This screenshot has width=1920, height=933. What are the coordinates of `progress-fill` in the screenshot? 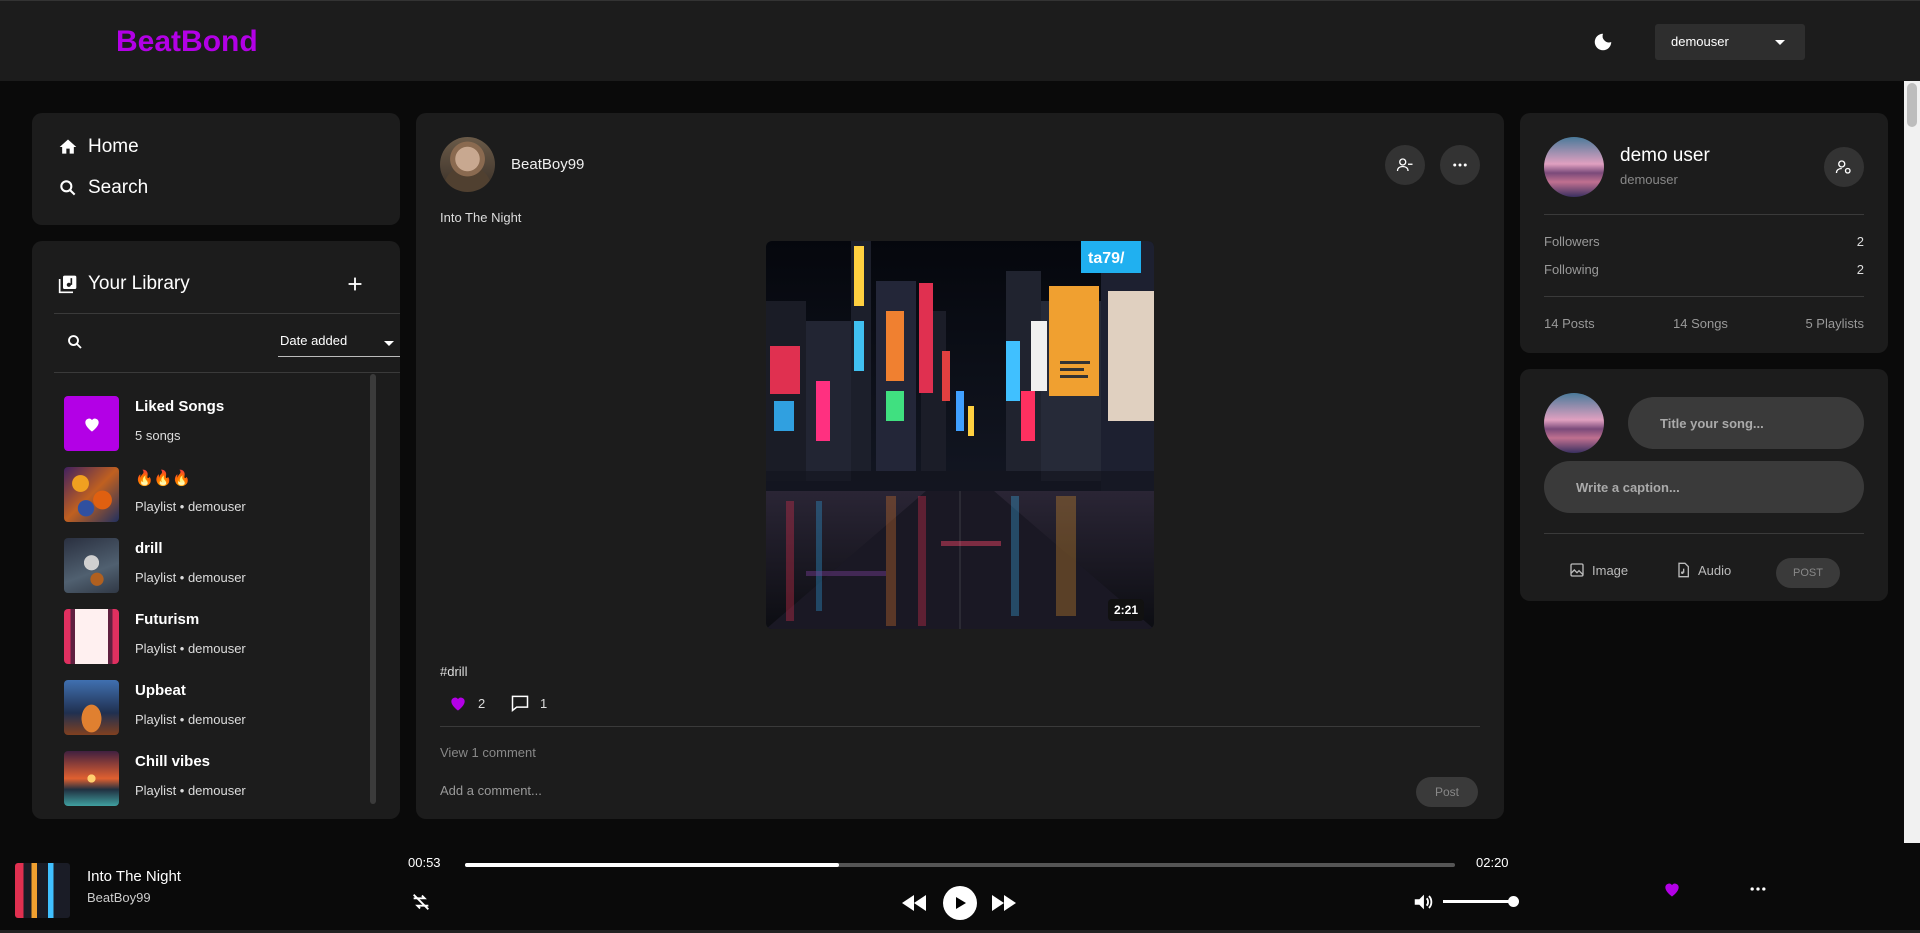 It's located at (652, 865).